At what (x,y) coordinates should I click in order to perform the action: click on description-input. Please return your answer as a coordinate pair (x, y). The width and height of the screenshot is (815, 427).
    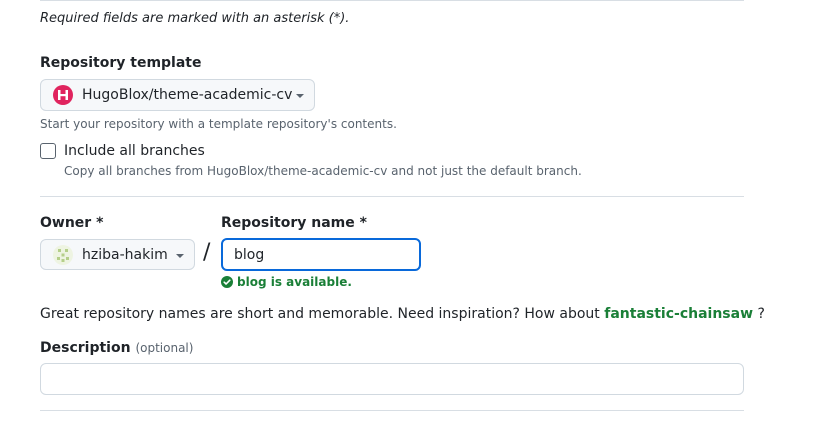
    Looking at the image, I should click on (392, 379).